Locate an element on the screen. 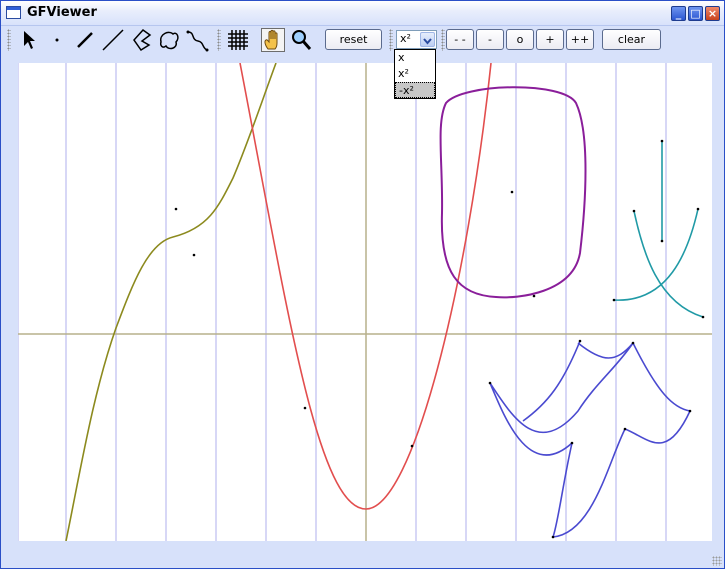  hand-icon is located at coordinates (271, 39).